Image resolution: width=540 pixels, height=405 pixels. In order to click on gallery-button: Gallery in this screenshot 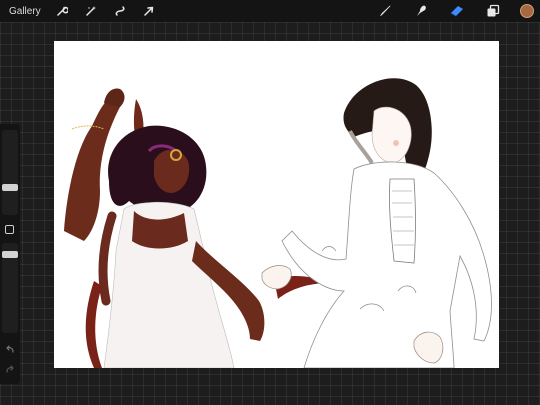, I will do `click(25, 11)`.